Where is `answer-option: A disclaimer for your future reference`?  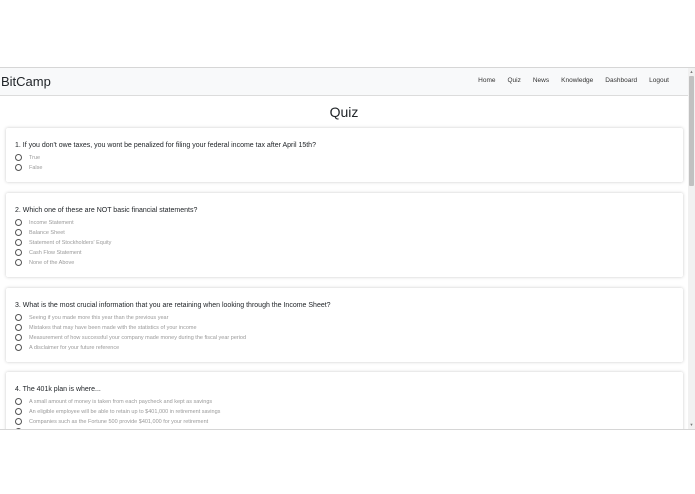
answer-option: A disclaimer for your future reference is located at coordinates (67, 347).